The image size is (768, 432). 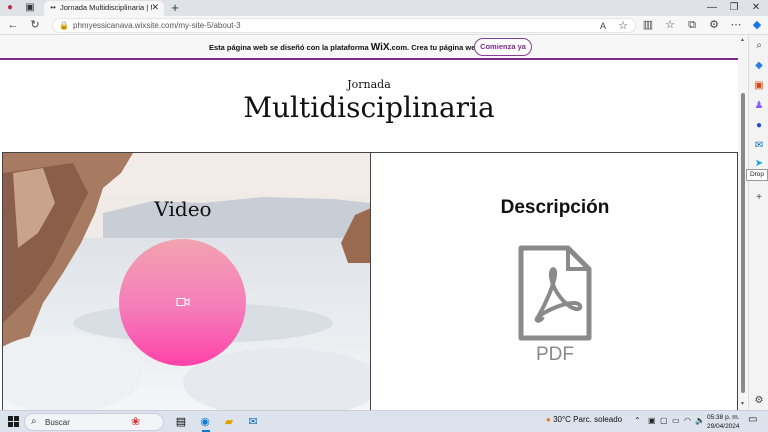 What do you see at coordinates (652, 420) in the screenshot?
I see `tray-app-icon: ▣` at bounding box center [652, 420].